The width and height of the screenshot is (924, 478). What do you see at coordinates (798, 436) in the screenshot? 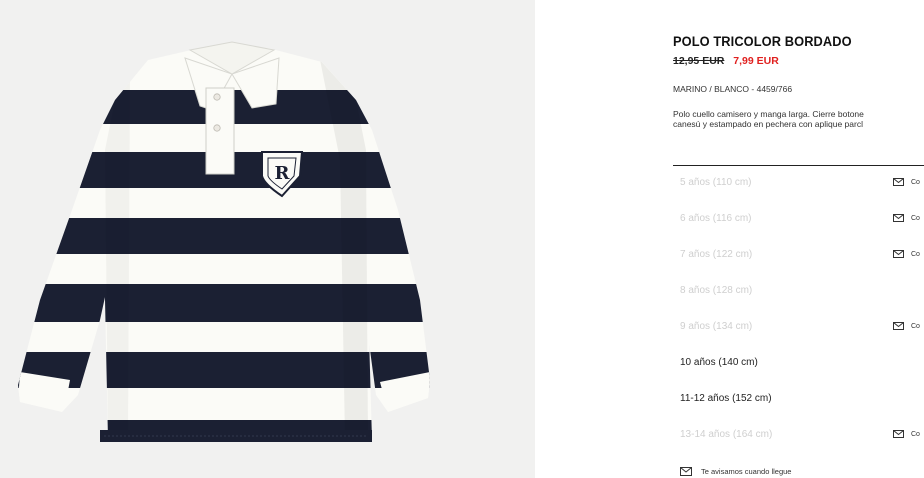
I see `size-option: 13-14 años (164 cm) Co` at bounding box center [798, 436].